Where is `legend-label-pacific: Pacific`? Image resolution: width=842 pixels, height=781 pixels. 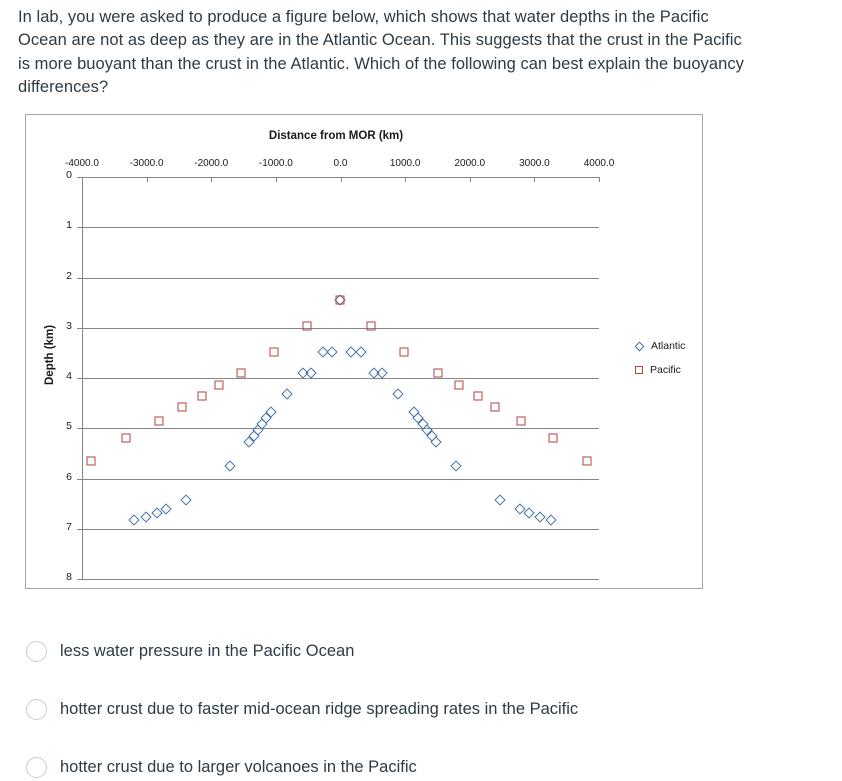 legend-label-pacific: Pacific is located at coordinates (665, 370).